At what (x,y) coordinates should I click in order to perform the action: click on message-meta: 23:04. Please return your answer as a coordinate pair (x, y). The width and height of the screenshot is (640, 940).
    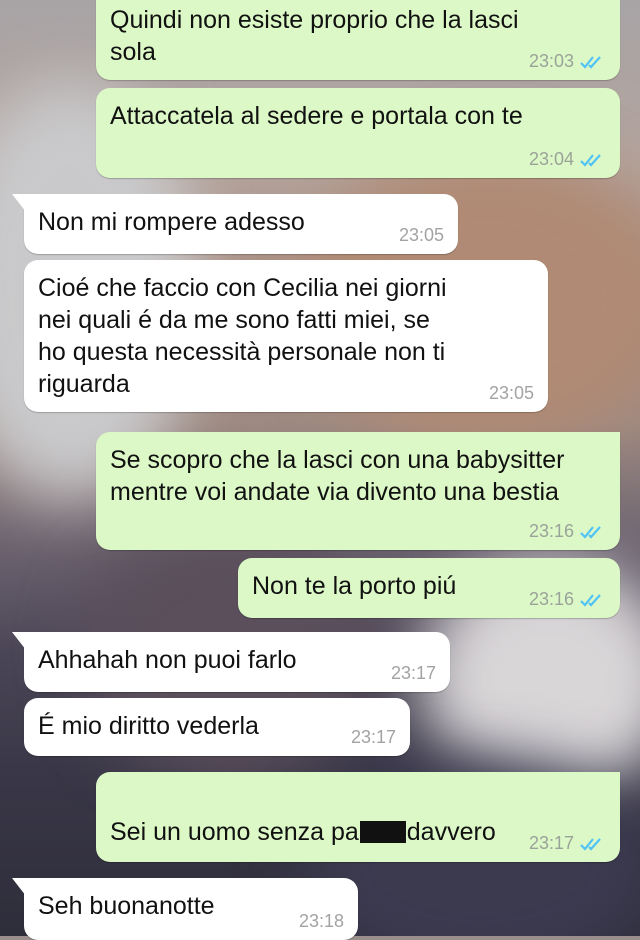
    Looking at the image, I should click on (567, 159).